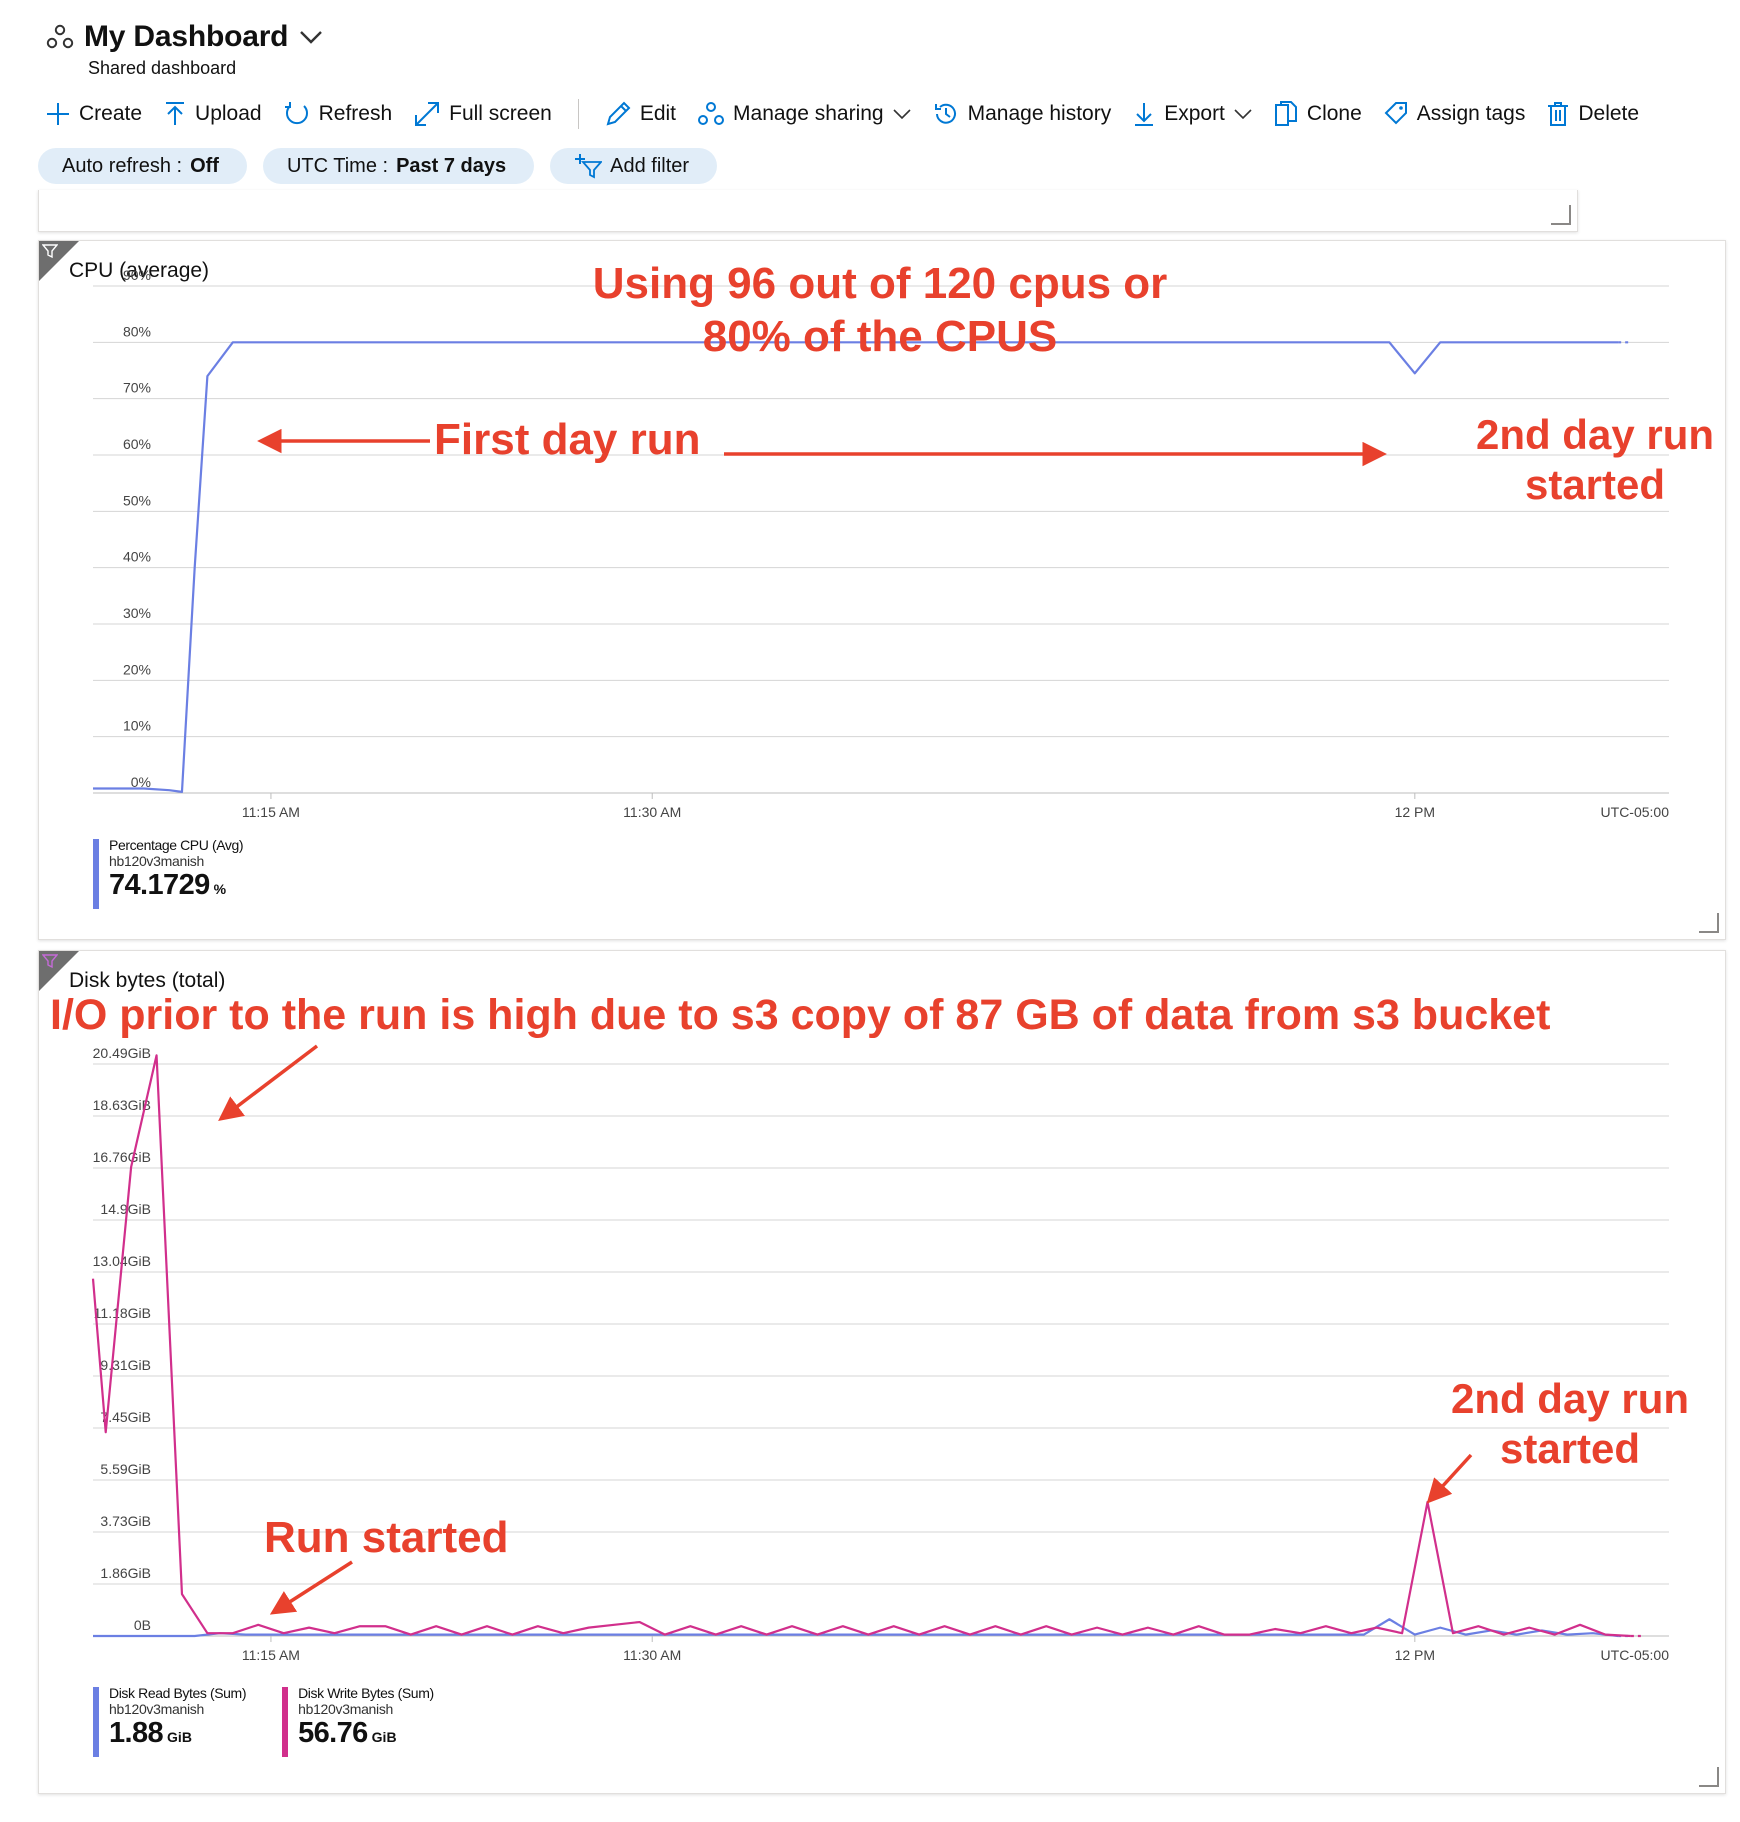  What do you see at coordinates (122, 1105) in the screenshot?
I see `y-tick-label: 18.63GiB` at bounding box center [122, 1105].